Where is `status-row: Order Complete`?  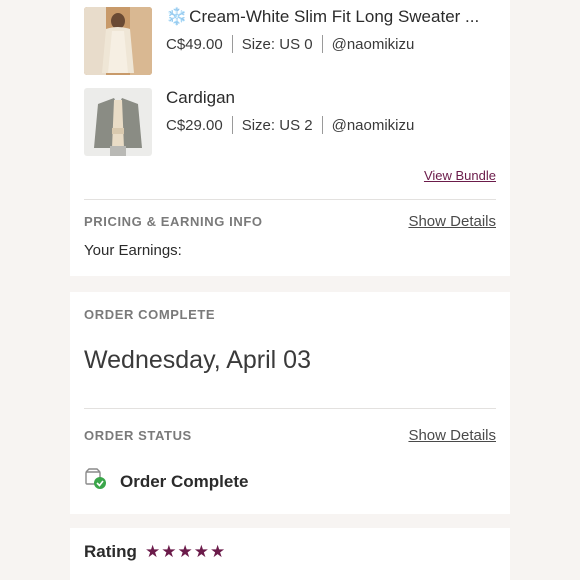
status-row: Order Complete is located at coordinates (166, 481).